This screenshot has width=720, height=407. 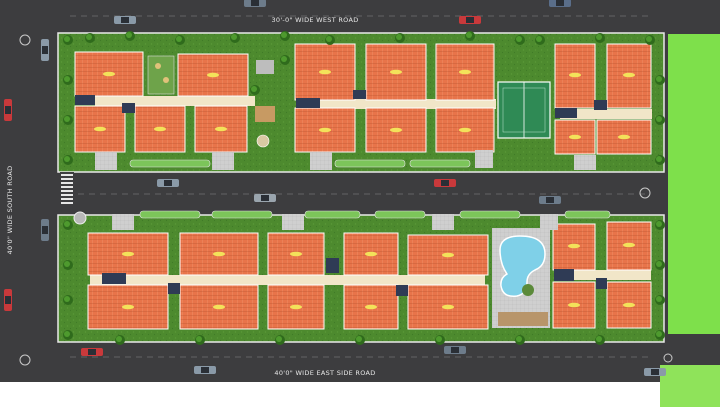 I want to click on south-east-green-corner, so click(x=690, y=386).